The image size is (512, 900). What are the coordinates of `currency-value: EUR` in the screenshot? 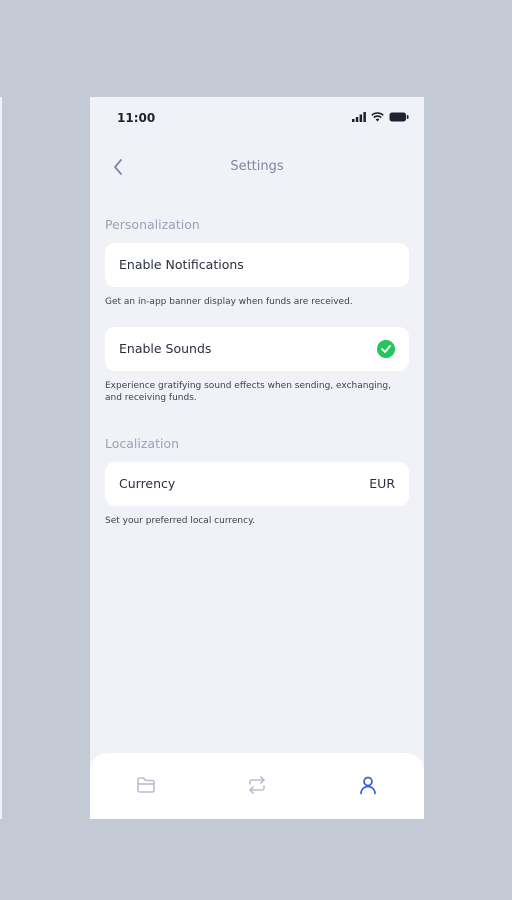 It's located at (382, 483).